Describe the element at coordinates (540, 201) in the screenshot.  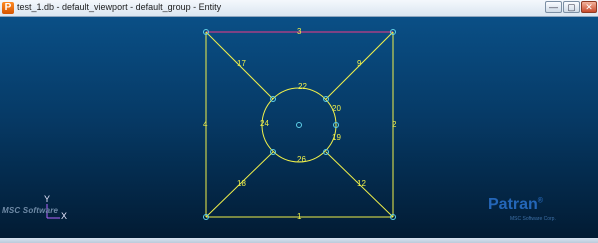
I see `patran-registered-mark: ®` at that location.